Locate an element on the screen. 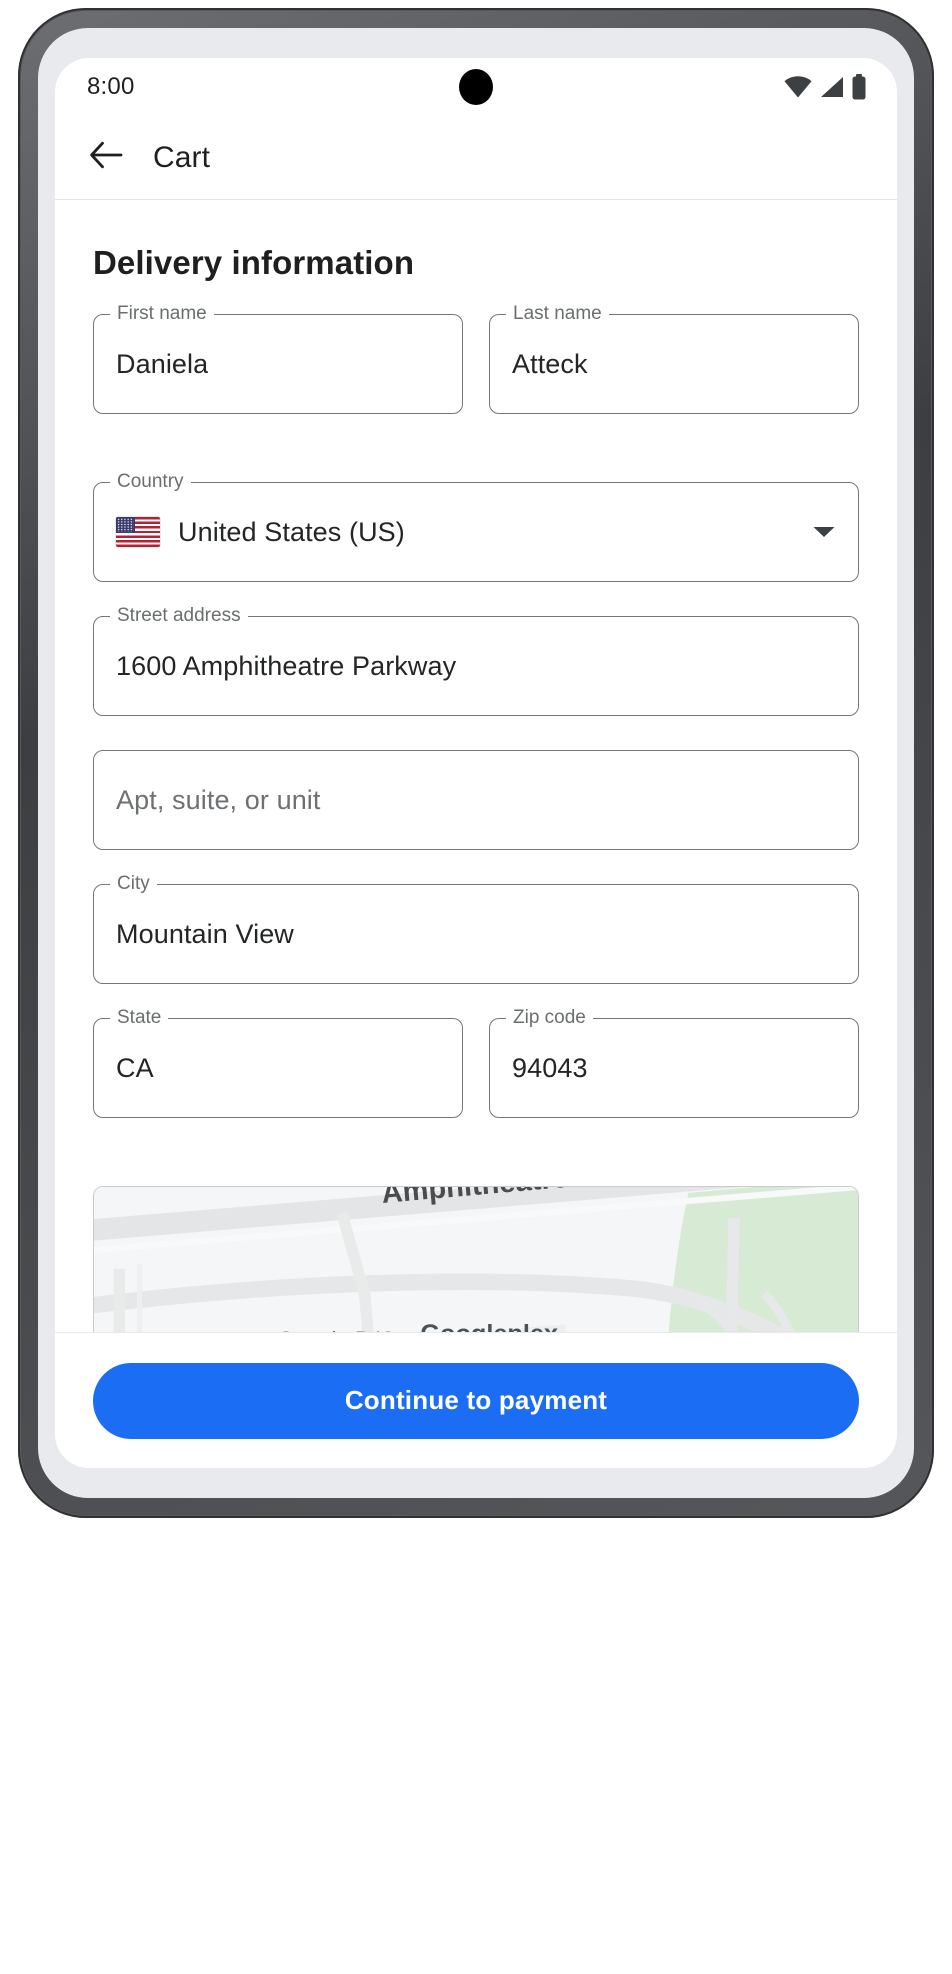  battery-icon is located at coordinates (859, 87).